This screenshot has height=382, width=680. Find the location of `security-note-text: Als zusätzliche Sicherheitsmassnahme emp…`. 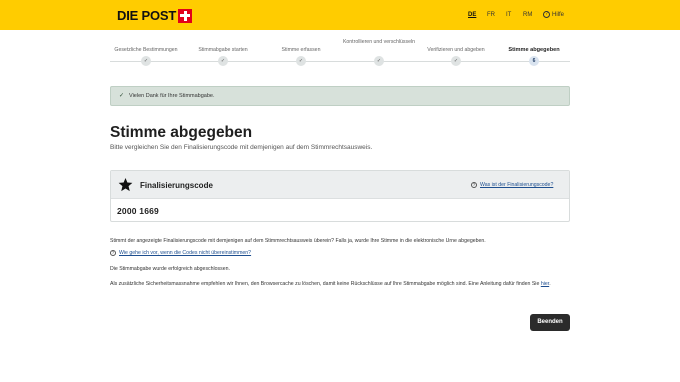

security-note-text: Als zusätzliche Sicherheitsmassnahme emp… is located at coordinates (325, 284).